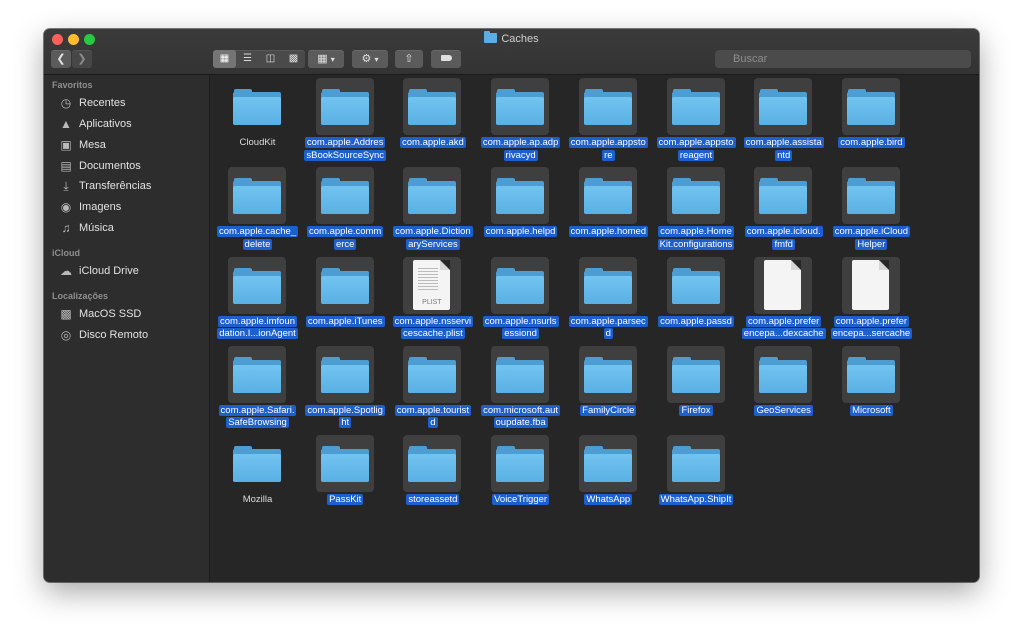 The height and width of the screenshot is (642, 1024). What do you see at coordinates (132, 271) in the screenshot?
I see `sidebar-item-icloud-drive: ☁ iCloud Drive` at bounding box center [132, 271].